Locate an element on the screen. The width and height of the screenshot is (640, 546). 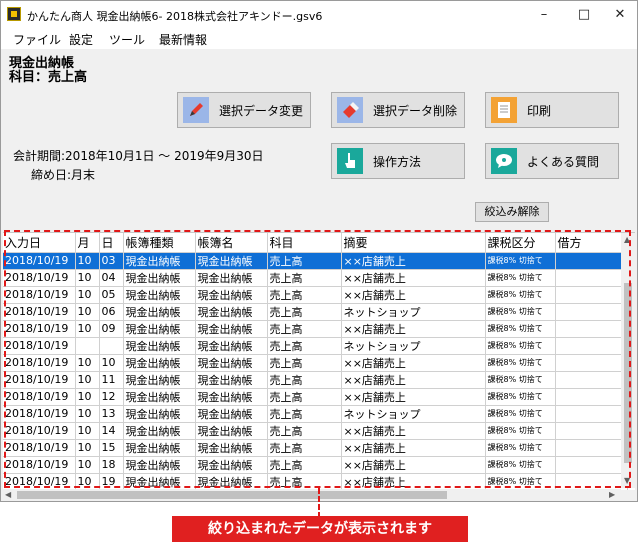
delete-selected-data-button: 選択データ削除 is located at coordinates (398, 110).